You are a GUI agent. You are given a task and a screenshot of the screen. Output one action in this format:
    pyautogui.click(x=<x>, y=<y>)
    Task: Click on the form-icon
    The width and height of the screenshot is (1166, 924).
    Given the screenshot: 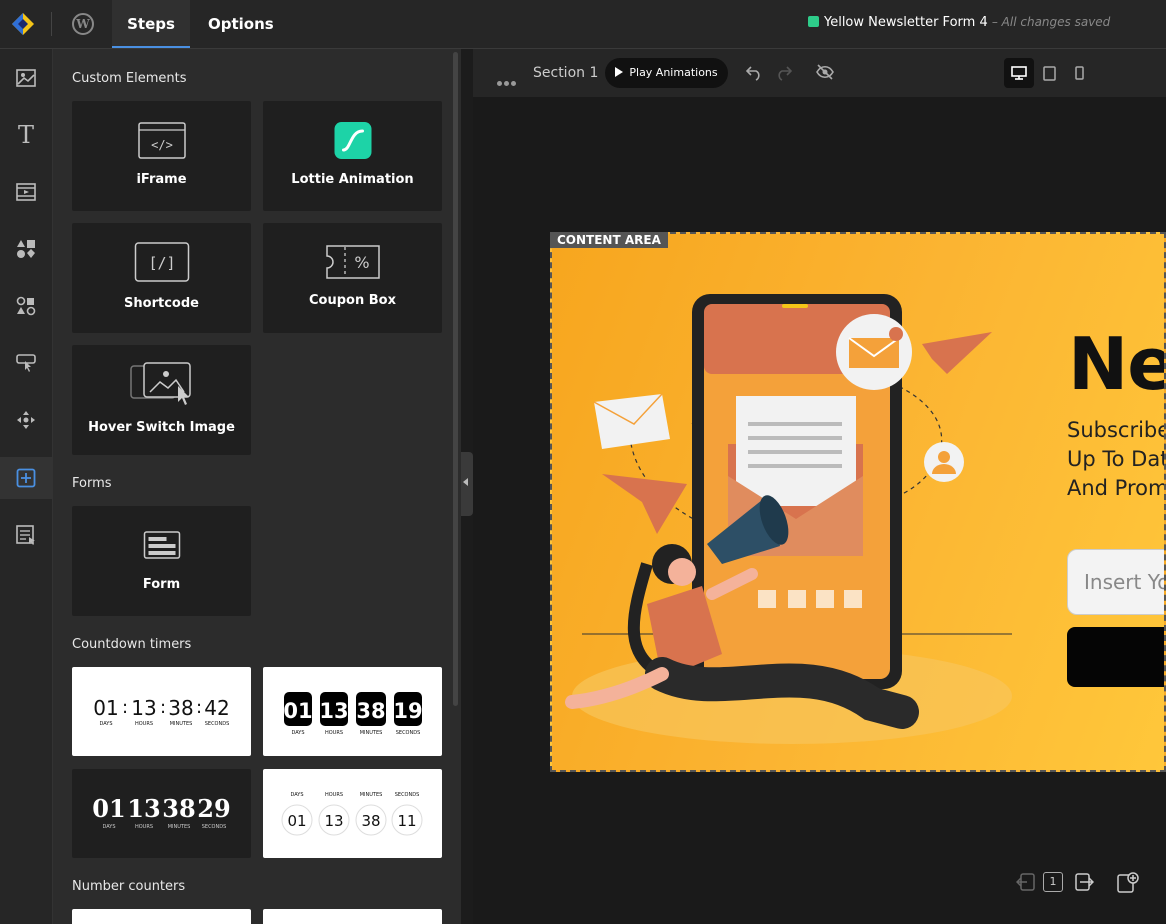 What is the action you would take?
    pyautogui.click(x=26, y=535)
    